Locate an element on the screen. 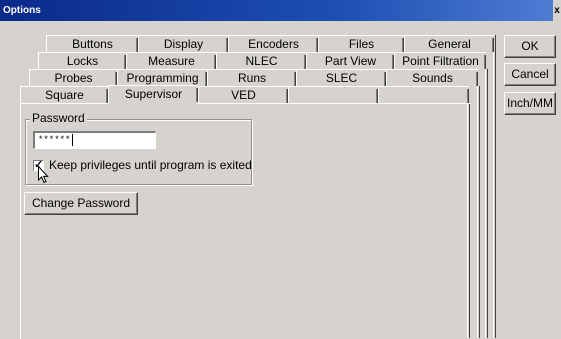 Image resolution: width=561 pixels, height=339 pixels. title-bar: Options x is located at coordinates (280, 10).